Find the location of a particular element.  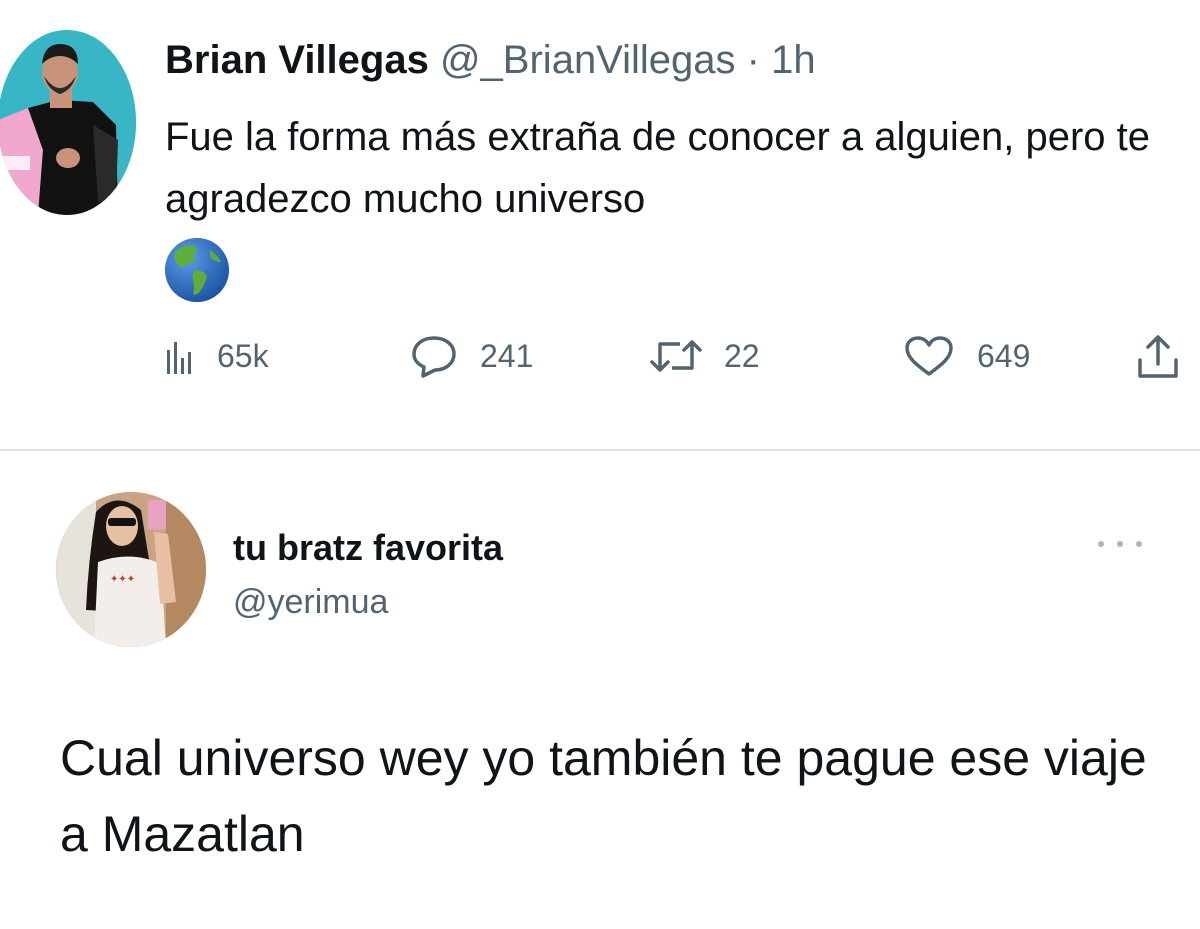

author-handle: @yerimua is located at coordinates (310, 602).